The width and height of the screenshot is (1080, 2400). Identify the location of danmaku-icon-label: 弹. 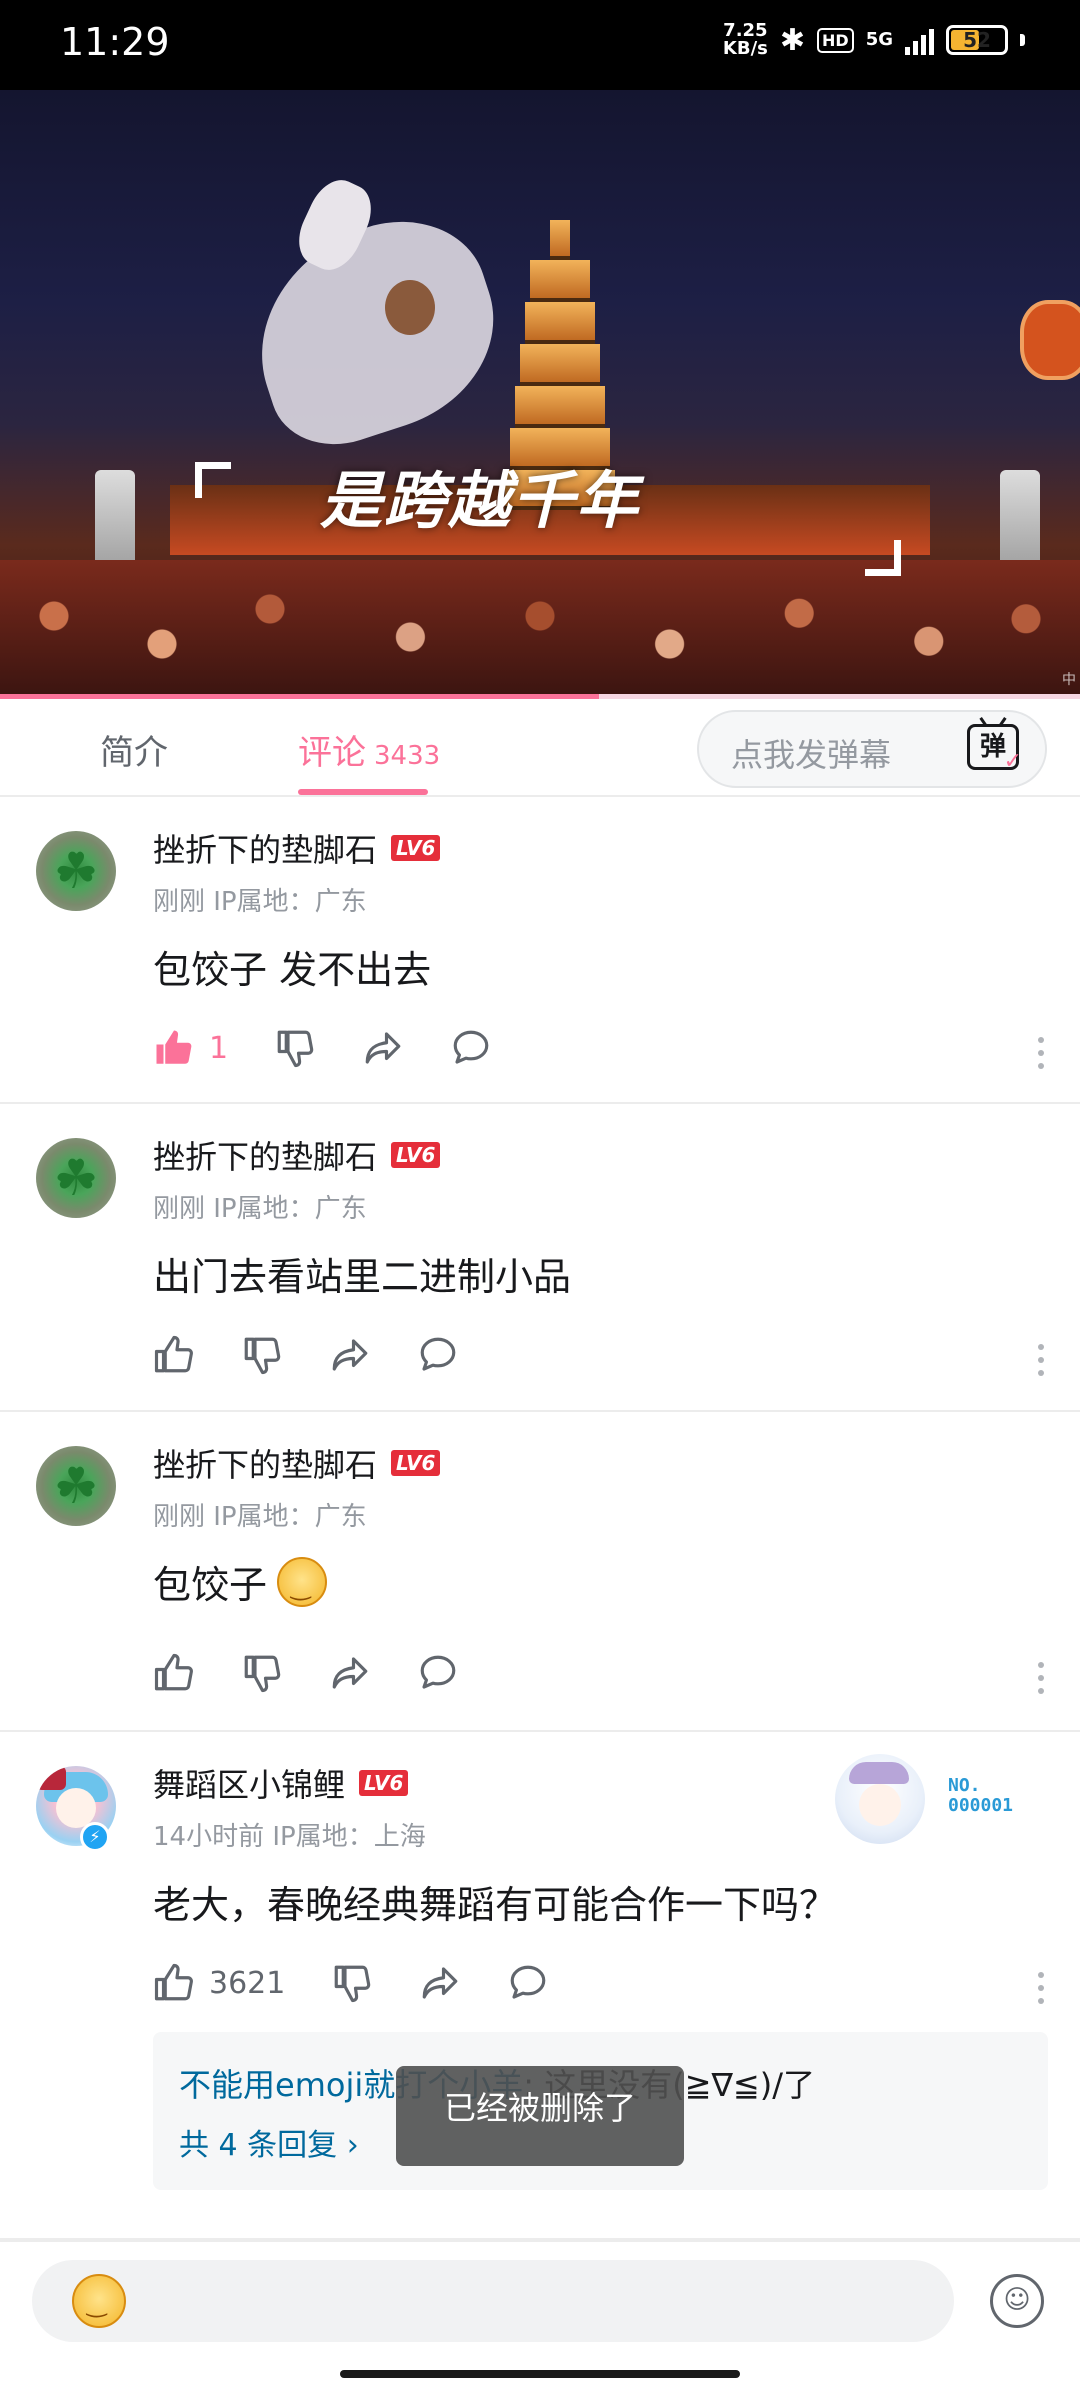
(992, 747).